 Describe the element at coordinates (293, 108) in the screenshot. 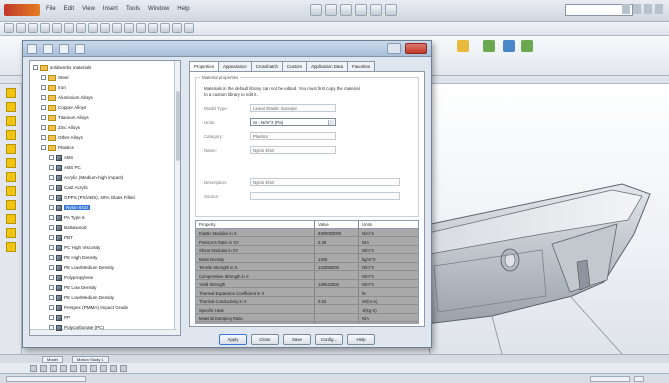

I see `model-type-field: Linear Elastic Isotropic` at that location.